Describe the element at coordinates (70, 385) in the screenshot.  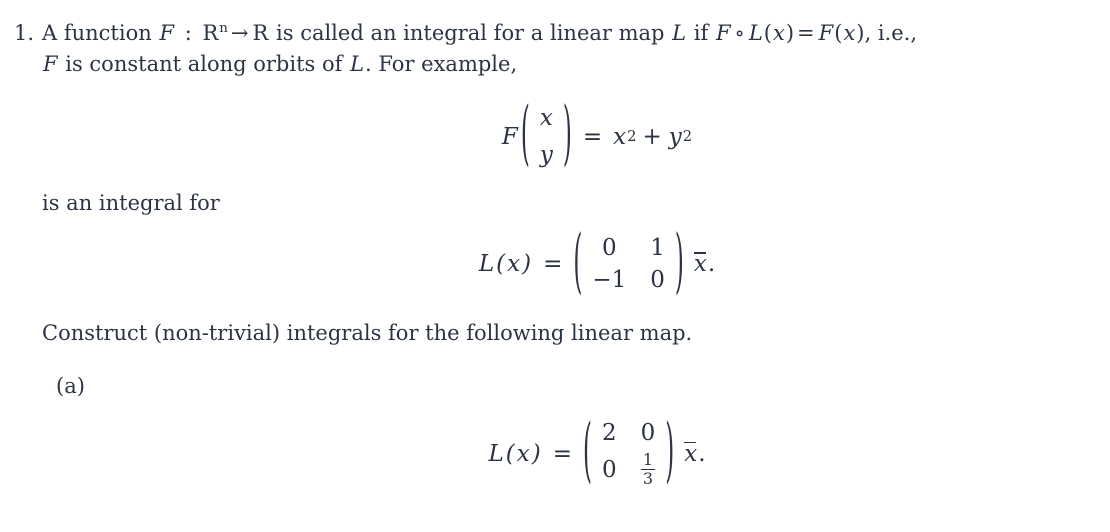
I see `sub-item-label-a: (a)` at that location.